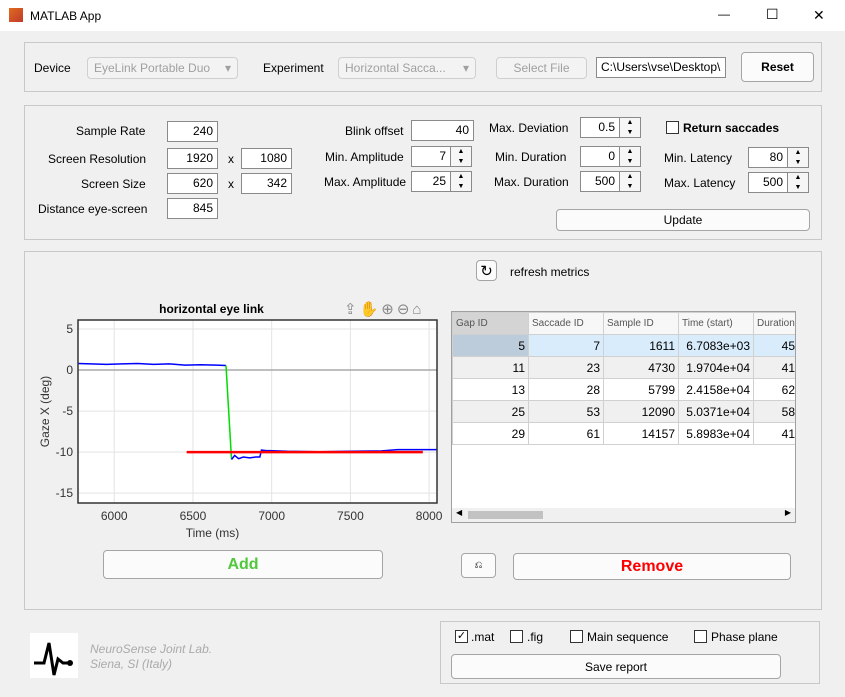 Image resolution: width=845 pixels, height=697 pixels. Describe the element at coordinates (162, 68) in the screenshot. I see `device-dropdown: EyeLink Portable Duo ▾` at that location.